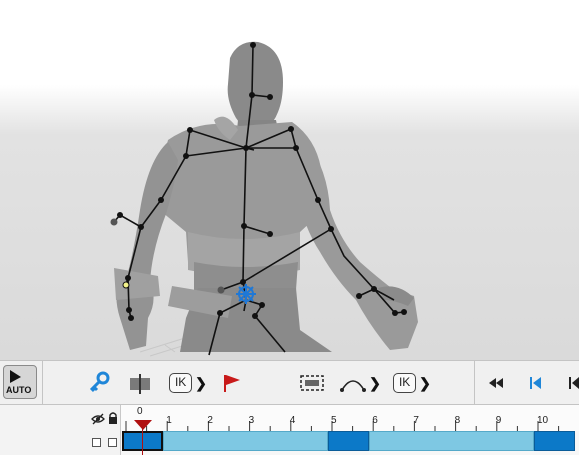 This screenshot has width=579, height=455. Describe the element at coordinates (181, 383) in the screenshot. I see `ik-label-1: IK` at that location.